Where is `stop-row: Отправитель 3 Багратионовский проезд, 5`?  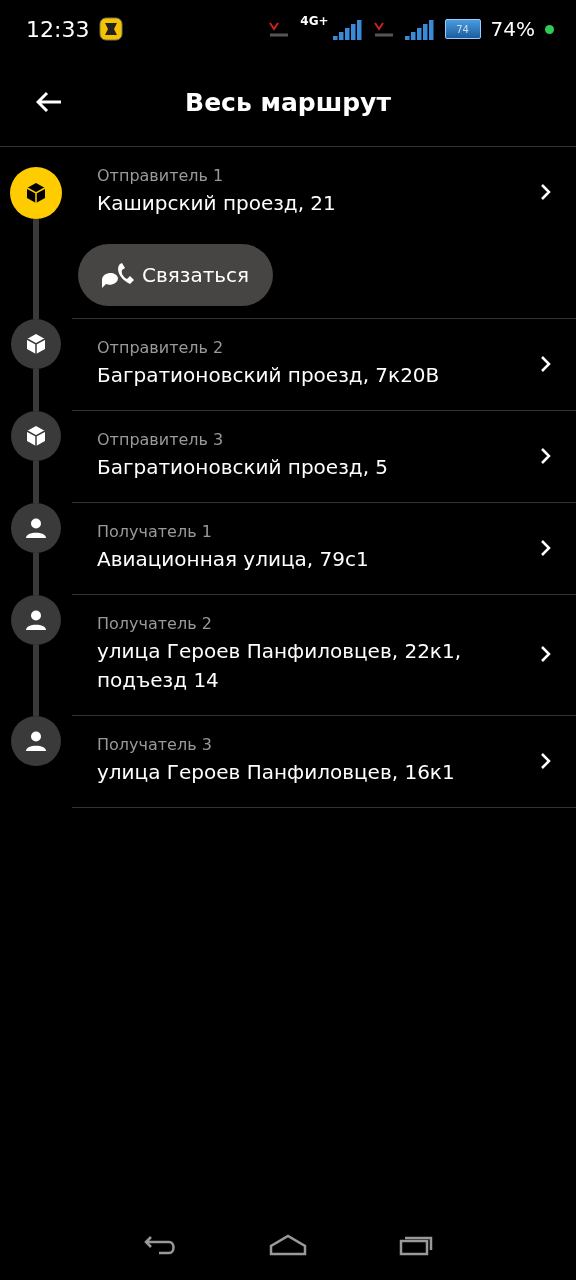
stop-row: Отправитель 3 Багратионовский проезд, 5 is located at coordinates (324, 456).